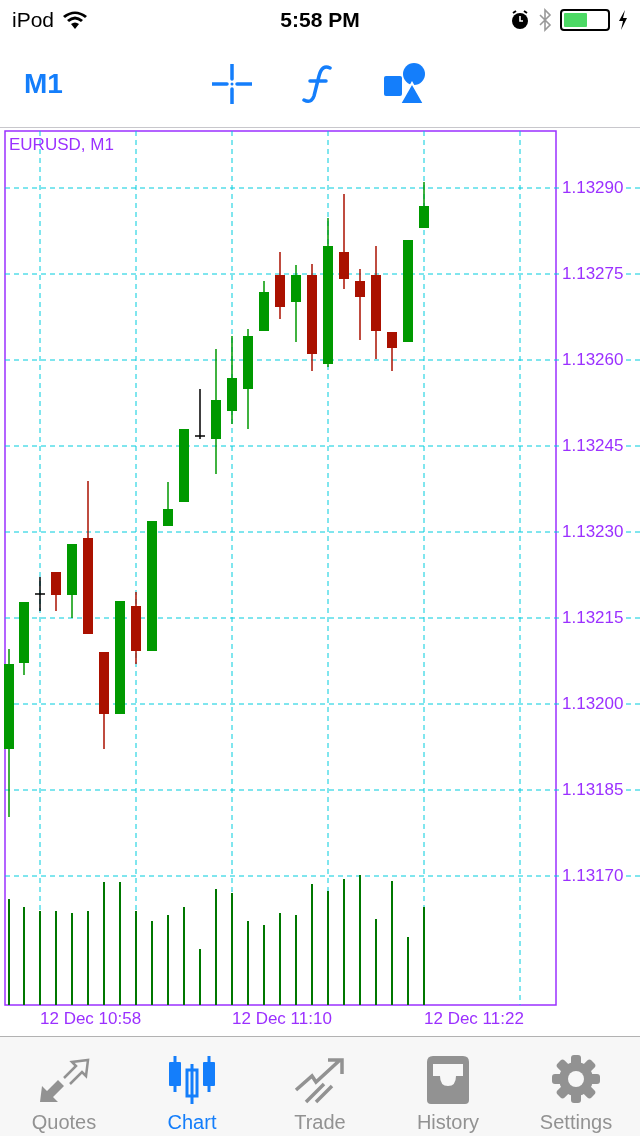 This screenshot has width=640, height=1136. Describe the element at coordinates (192, 1080) in the screenshot. I see `candlestick-icon` at that location.